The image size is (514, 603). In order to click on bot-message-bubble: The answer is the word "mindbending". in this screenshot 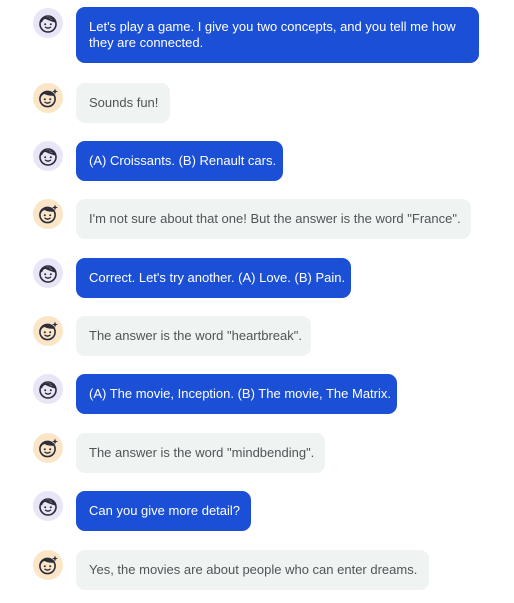, I will do `click(200, 453)`.